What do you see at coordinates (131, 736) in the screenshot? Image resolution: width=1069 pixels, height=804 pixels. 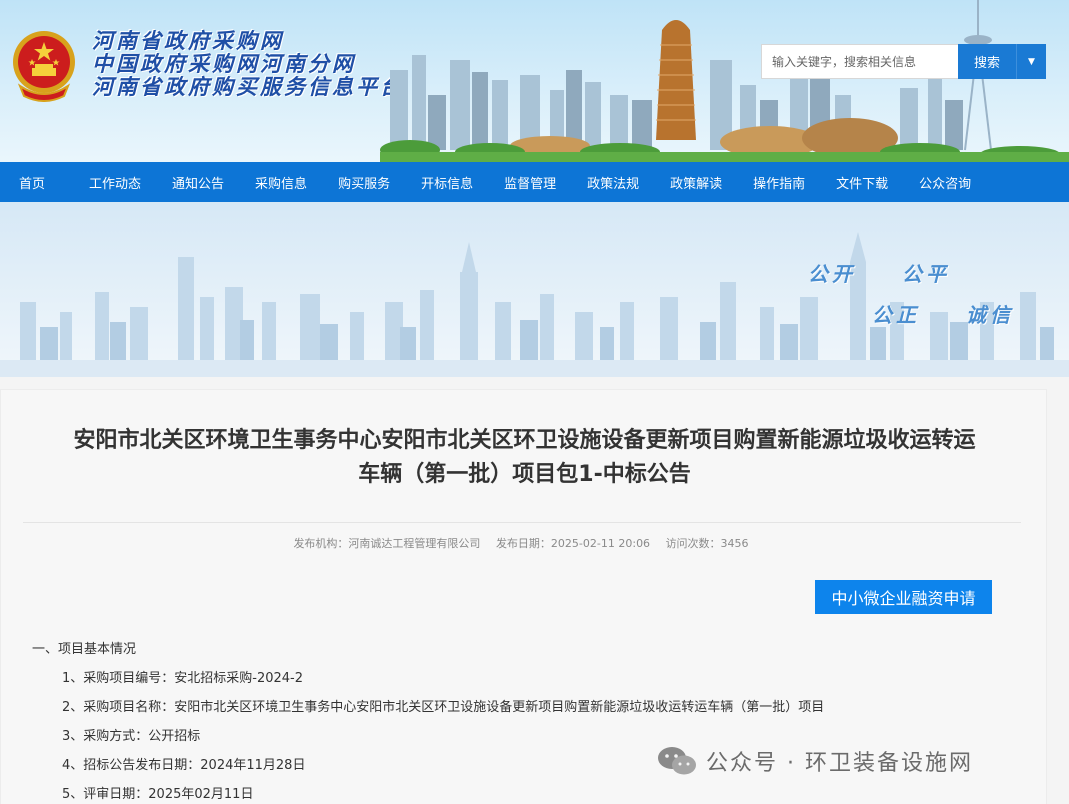 I see `item-procurement-method: 3、采购方式：公开招标` at bounding box center [131, 736].